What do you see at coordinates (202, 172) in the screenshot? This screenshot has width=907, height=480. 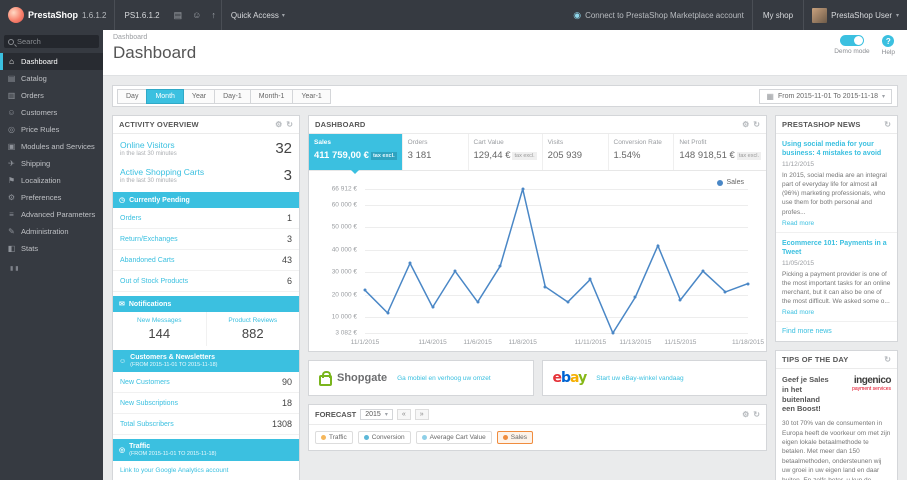 I see `active-carts-label: Active Shopping Carts` at bounding box center [202, 172].